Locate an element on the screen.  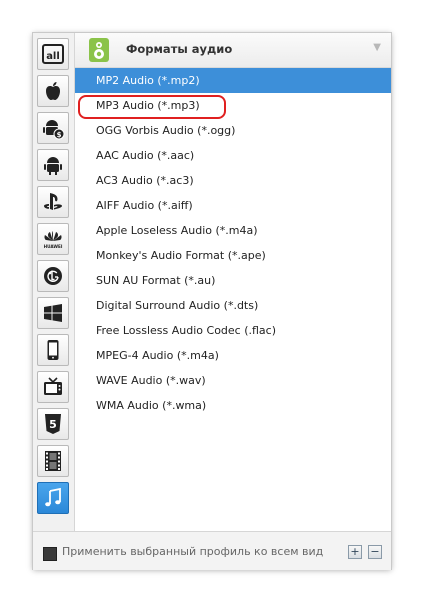
sidebar-item-windows is located at coordinates (53, 313).